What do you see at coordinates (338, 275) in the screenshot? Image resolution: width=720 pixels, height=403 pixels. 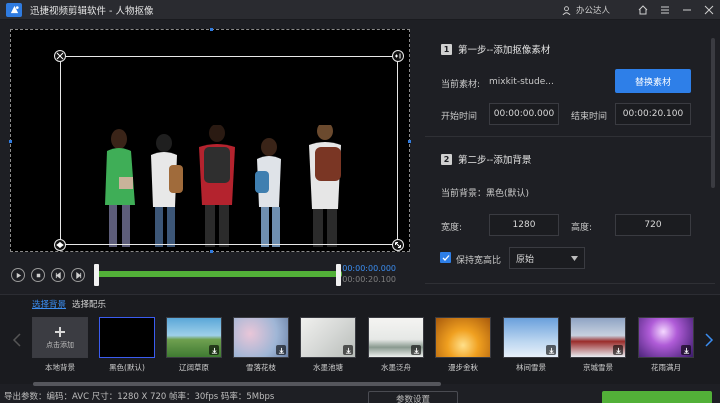 I see `trim-end-handle` at bounding box center [338, 275].